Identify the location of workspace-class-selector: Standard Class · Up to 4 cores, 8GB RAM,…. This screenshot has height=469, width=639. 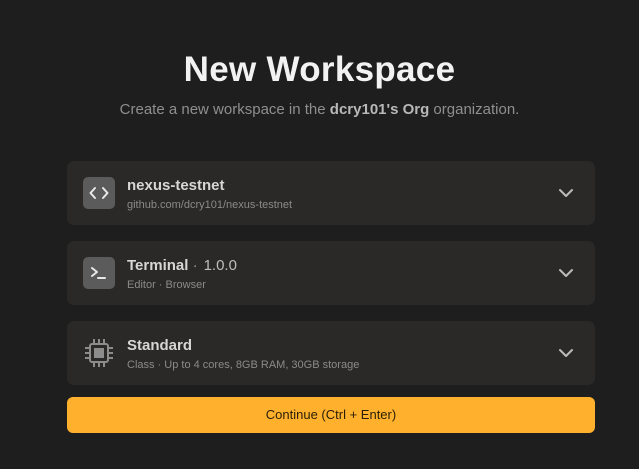
(331, 353).